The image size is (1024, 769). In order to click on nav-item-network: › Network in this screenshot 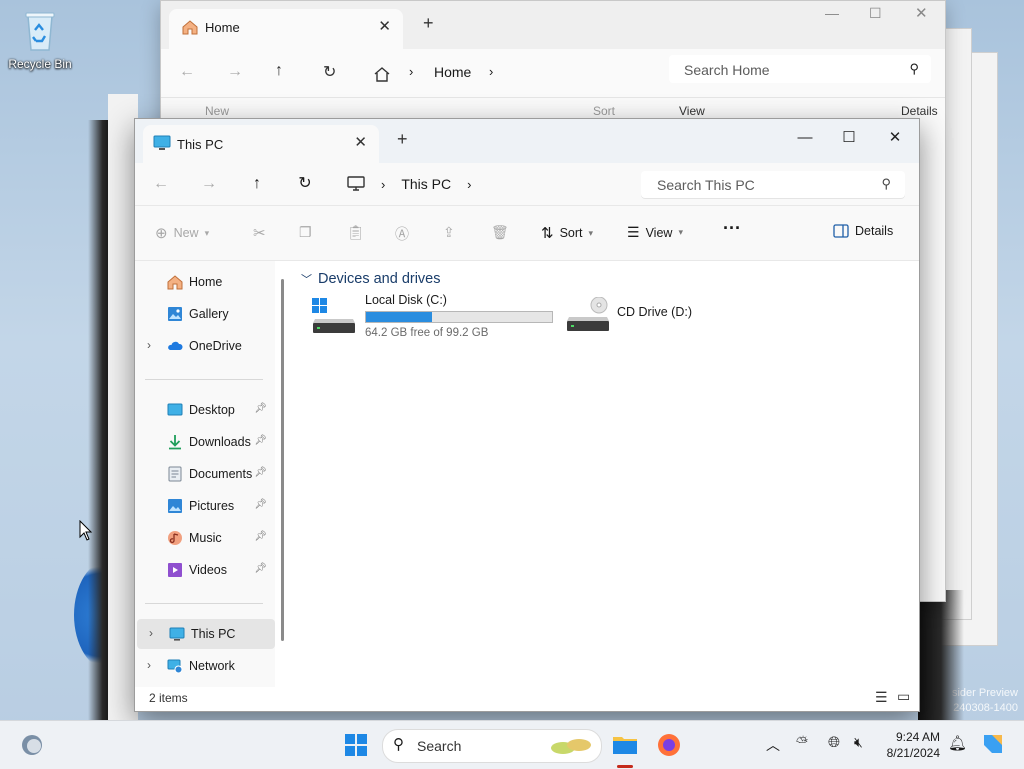, I will do `click(204, 666)`.